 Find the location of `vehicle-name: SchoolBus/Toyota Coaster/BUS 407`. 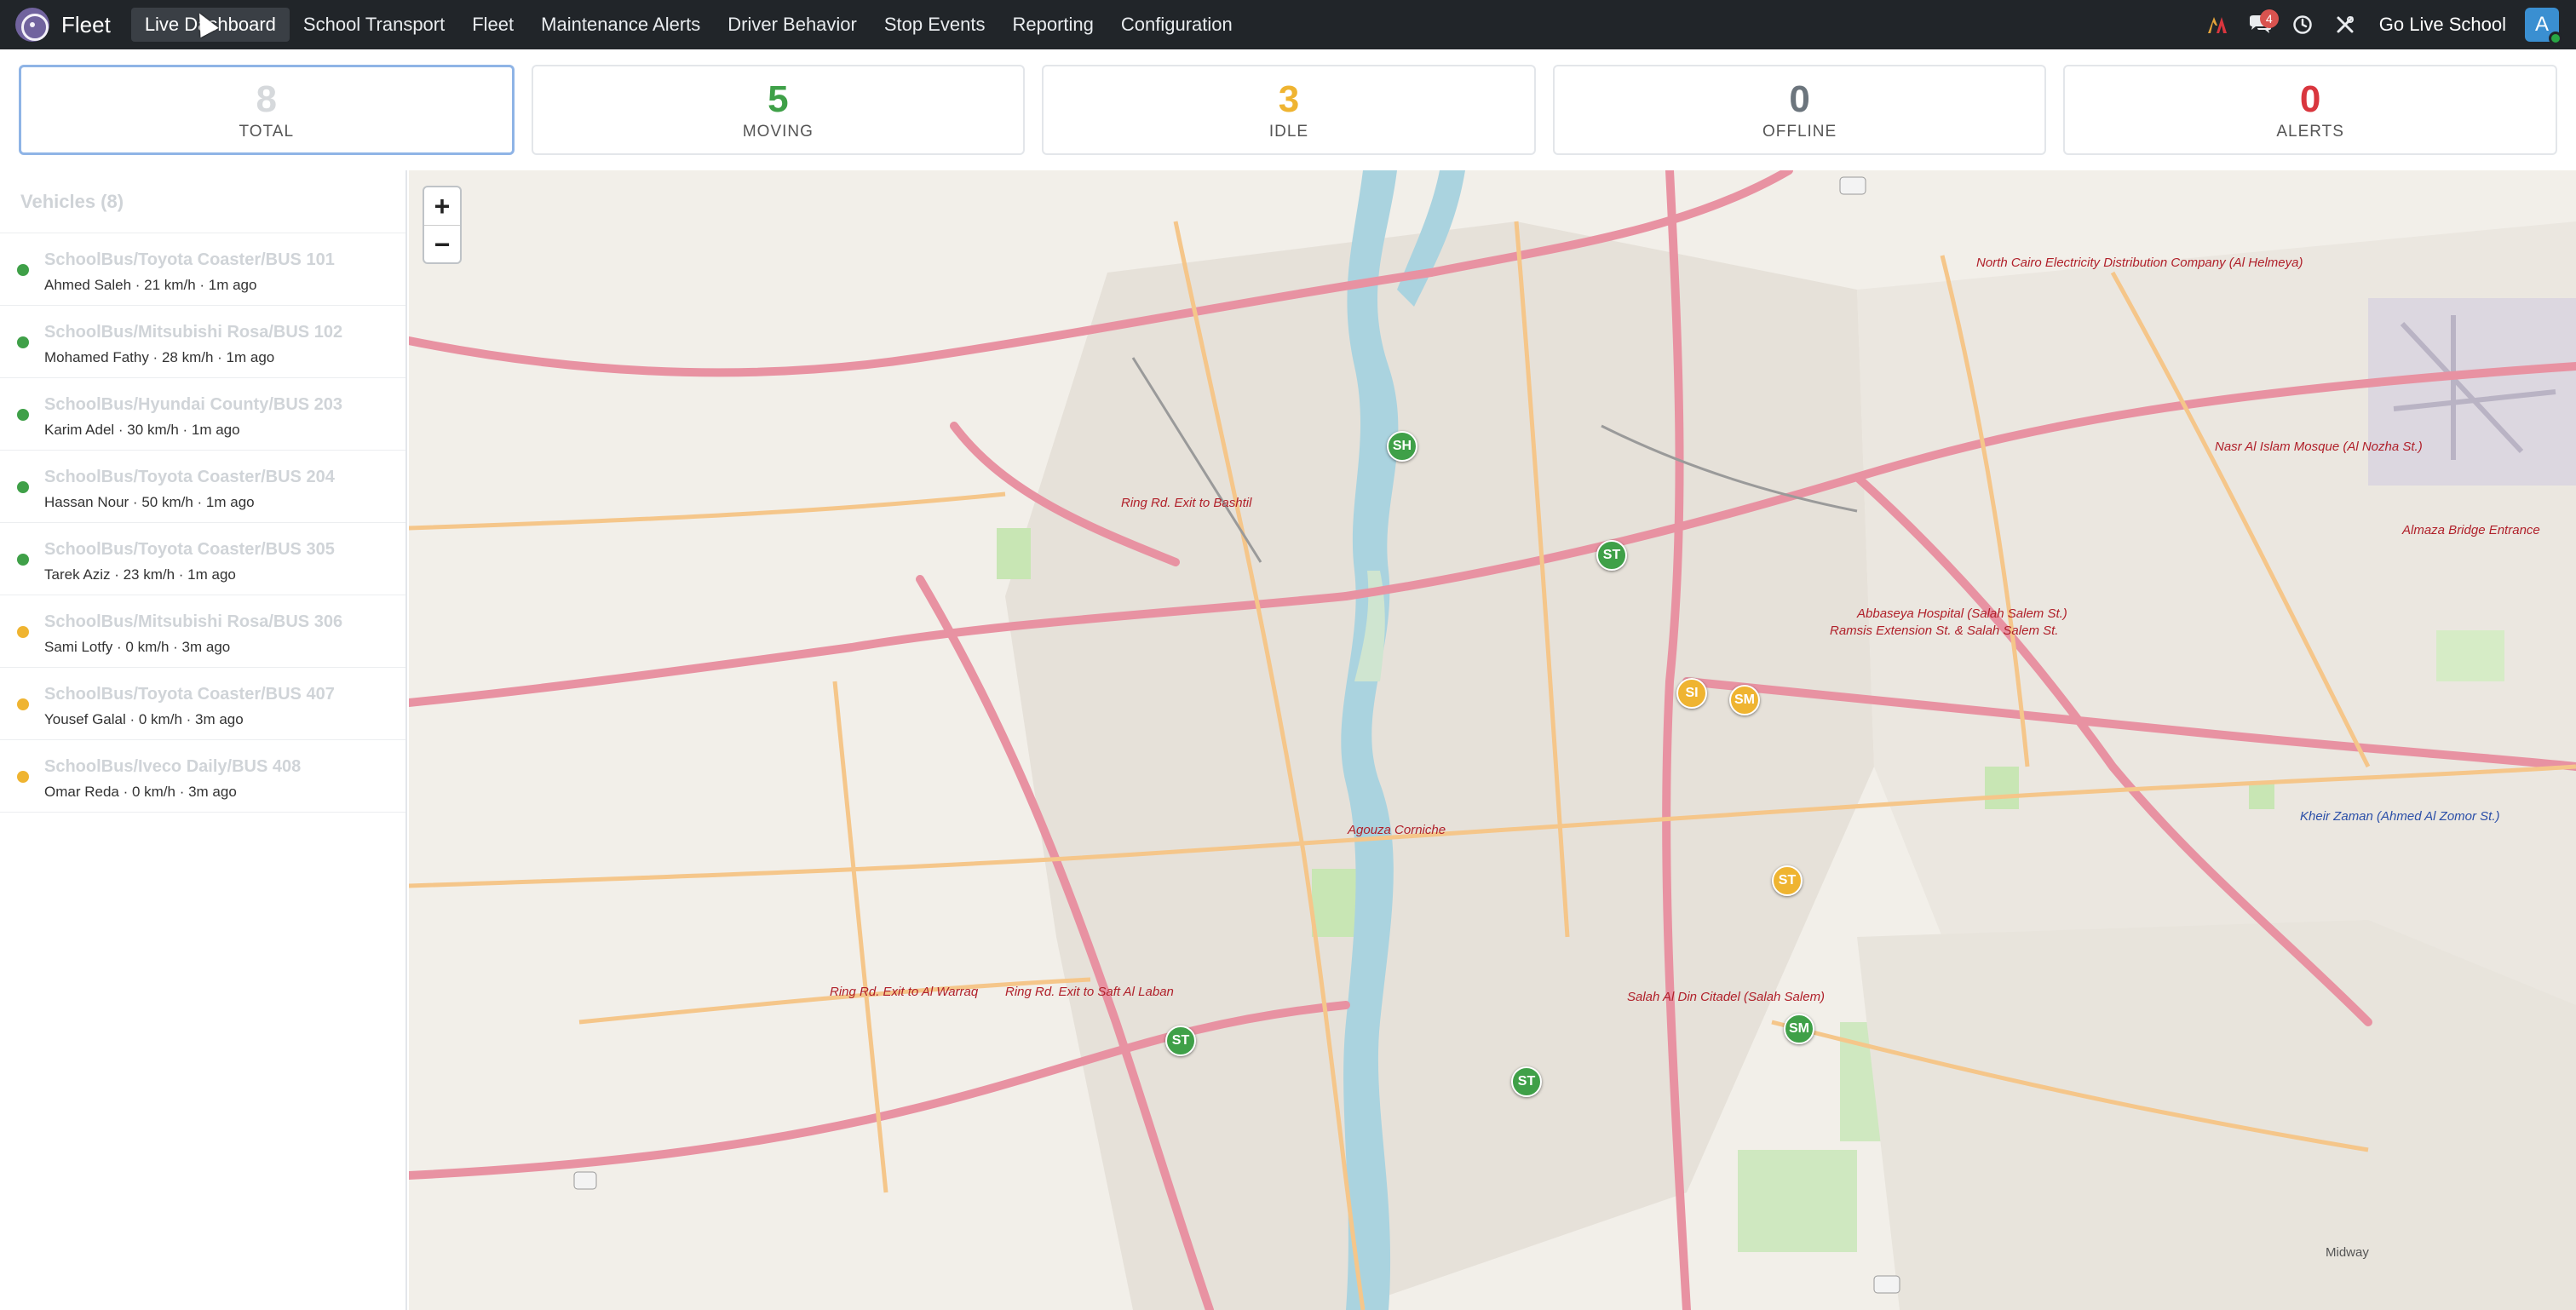

vehicle-name: SchoolBus/Toyota Coaster/BUS 407 is located at coordinates (190, 694).